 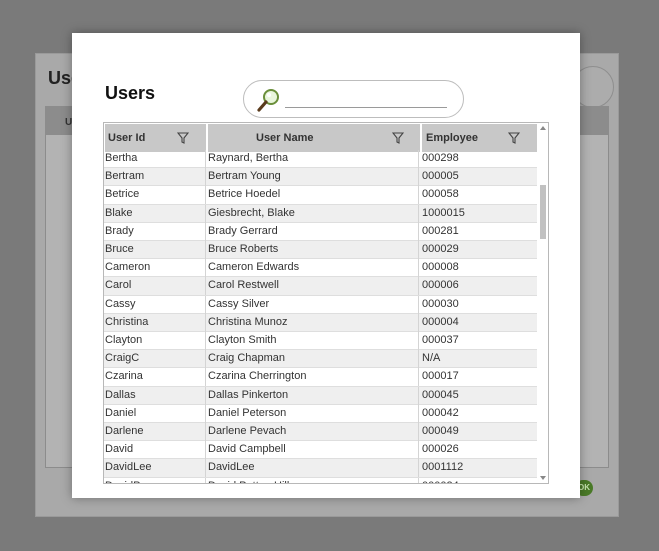 What do you see at coordinates (155, 359) in the screenshot?
I see `user-id-cell: CraigC` at bounding box center [155, 359].